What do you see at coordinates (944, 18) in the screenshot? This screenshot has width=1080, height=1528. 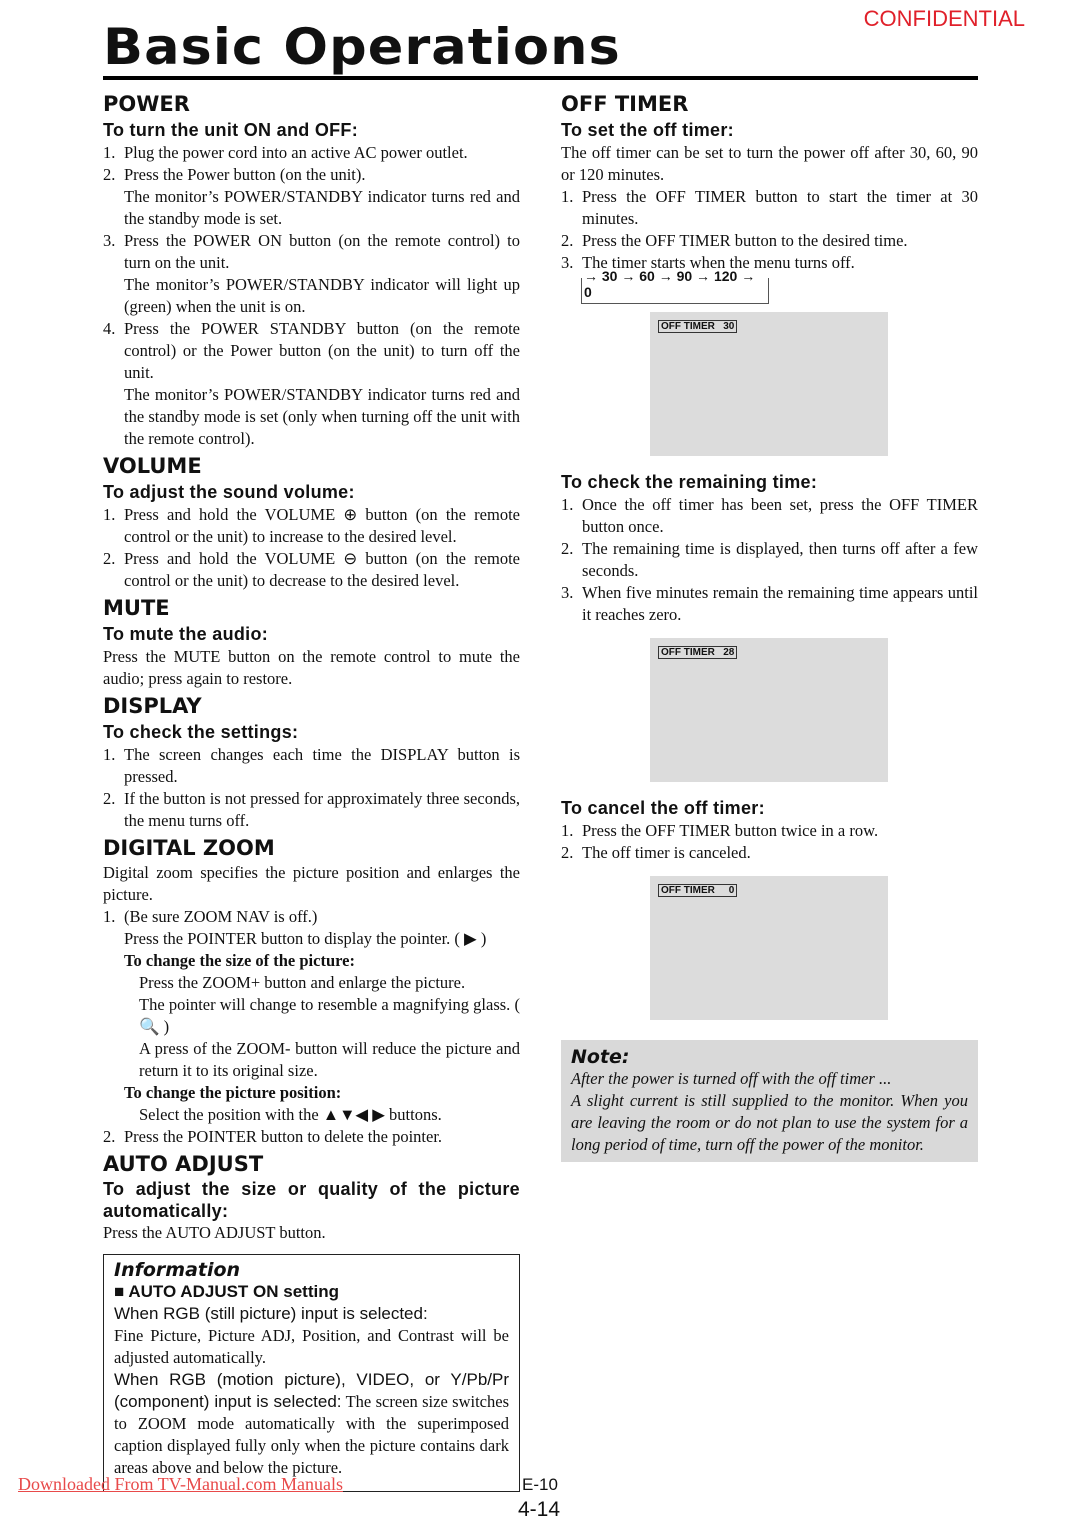 I see `confidential-label: CONFIDENTIAL` at bounding box center [944, 18].